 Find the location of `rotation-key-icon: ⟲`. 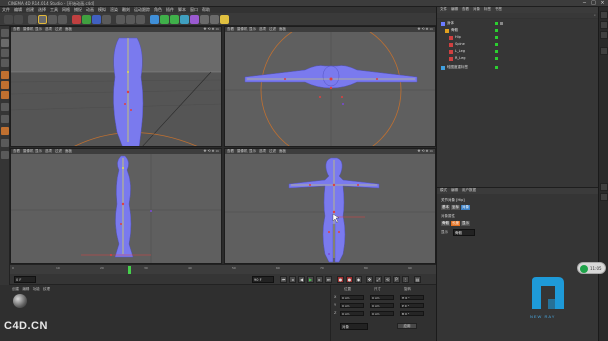

rotation-key-icon: ⟲ is located at coordinates (387, 279).